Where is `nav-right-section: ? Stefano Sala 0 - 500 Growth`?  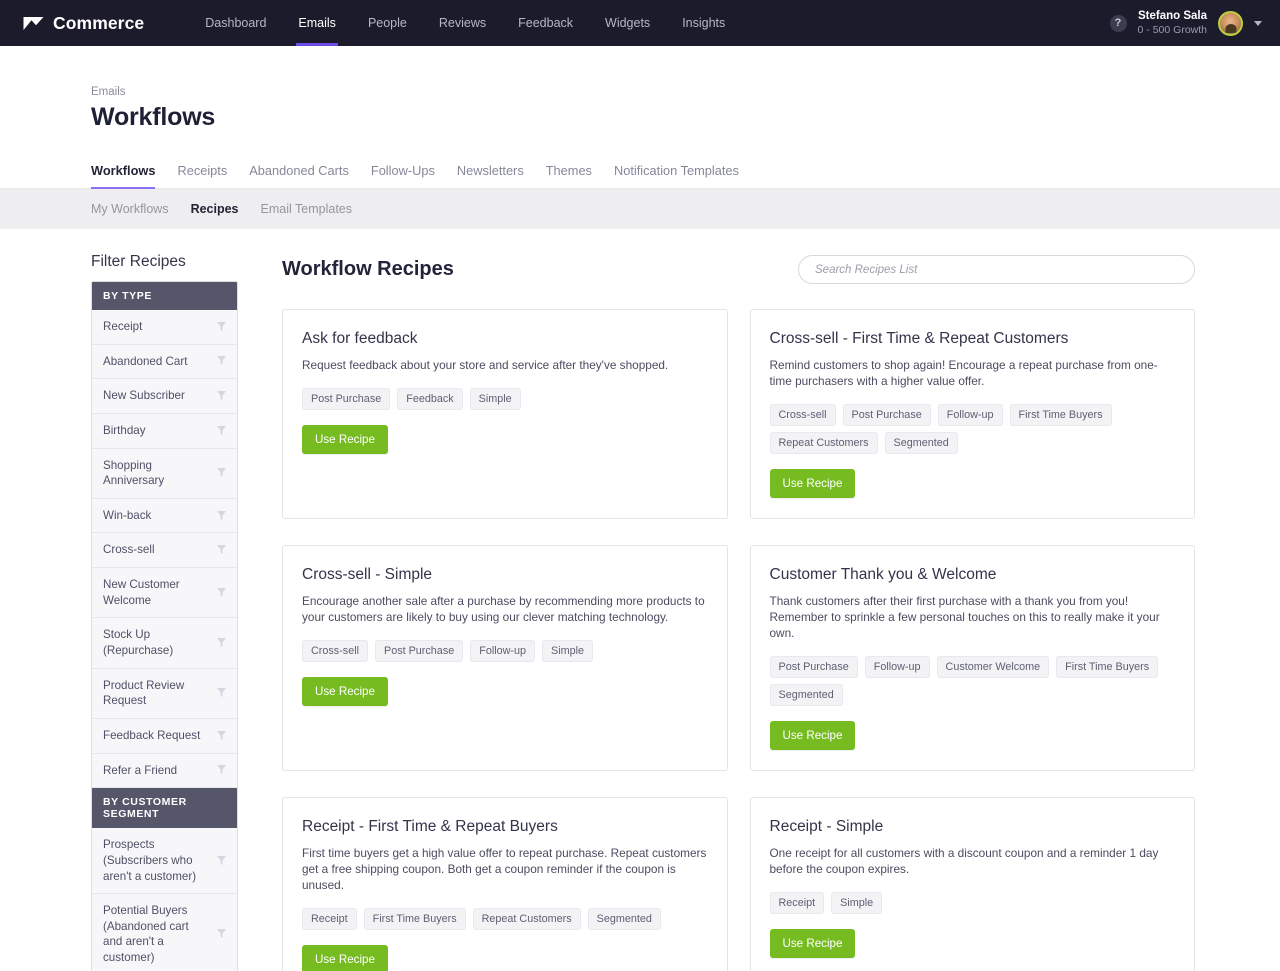
nav-right-section: ? Stefano Sala 0 - 500 Growth is located at coordinates (1194, 23).